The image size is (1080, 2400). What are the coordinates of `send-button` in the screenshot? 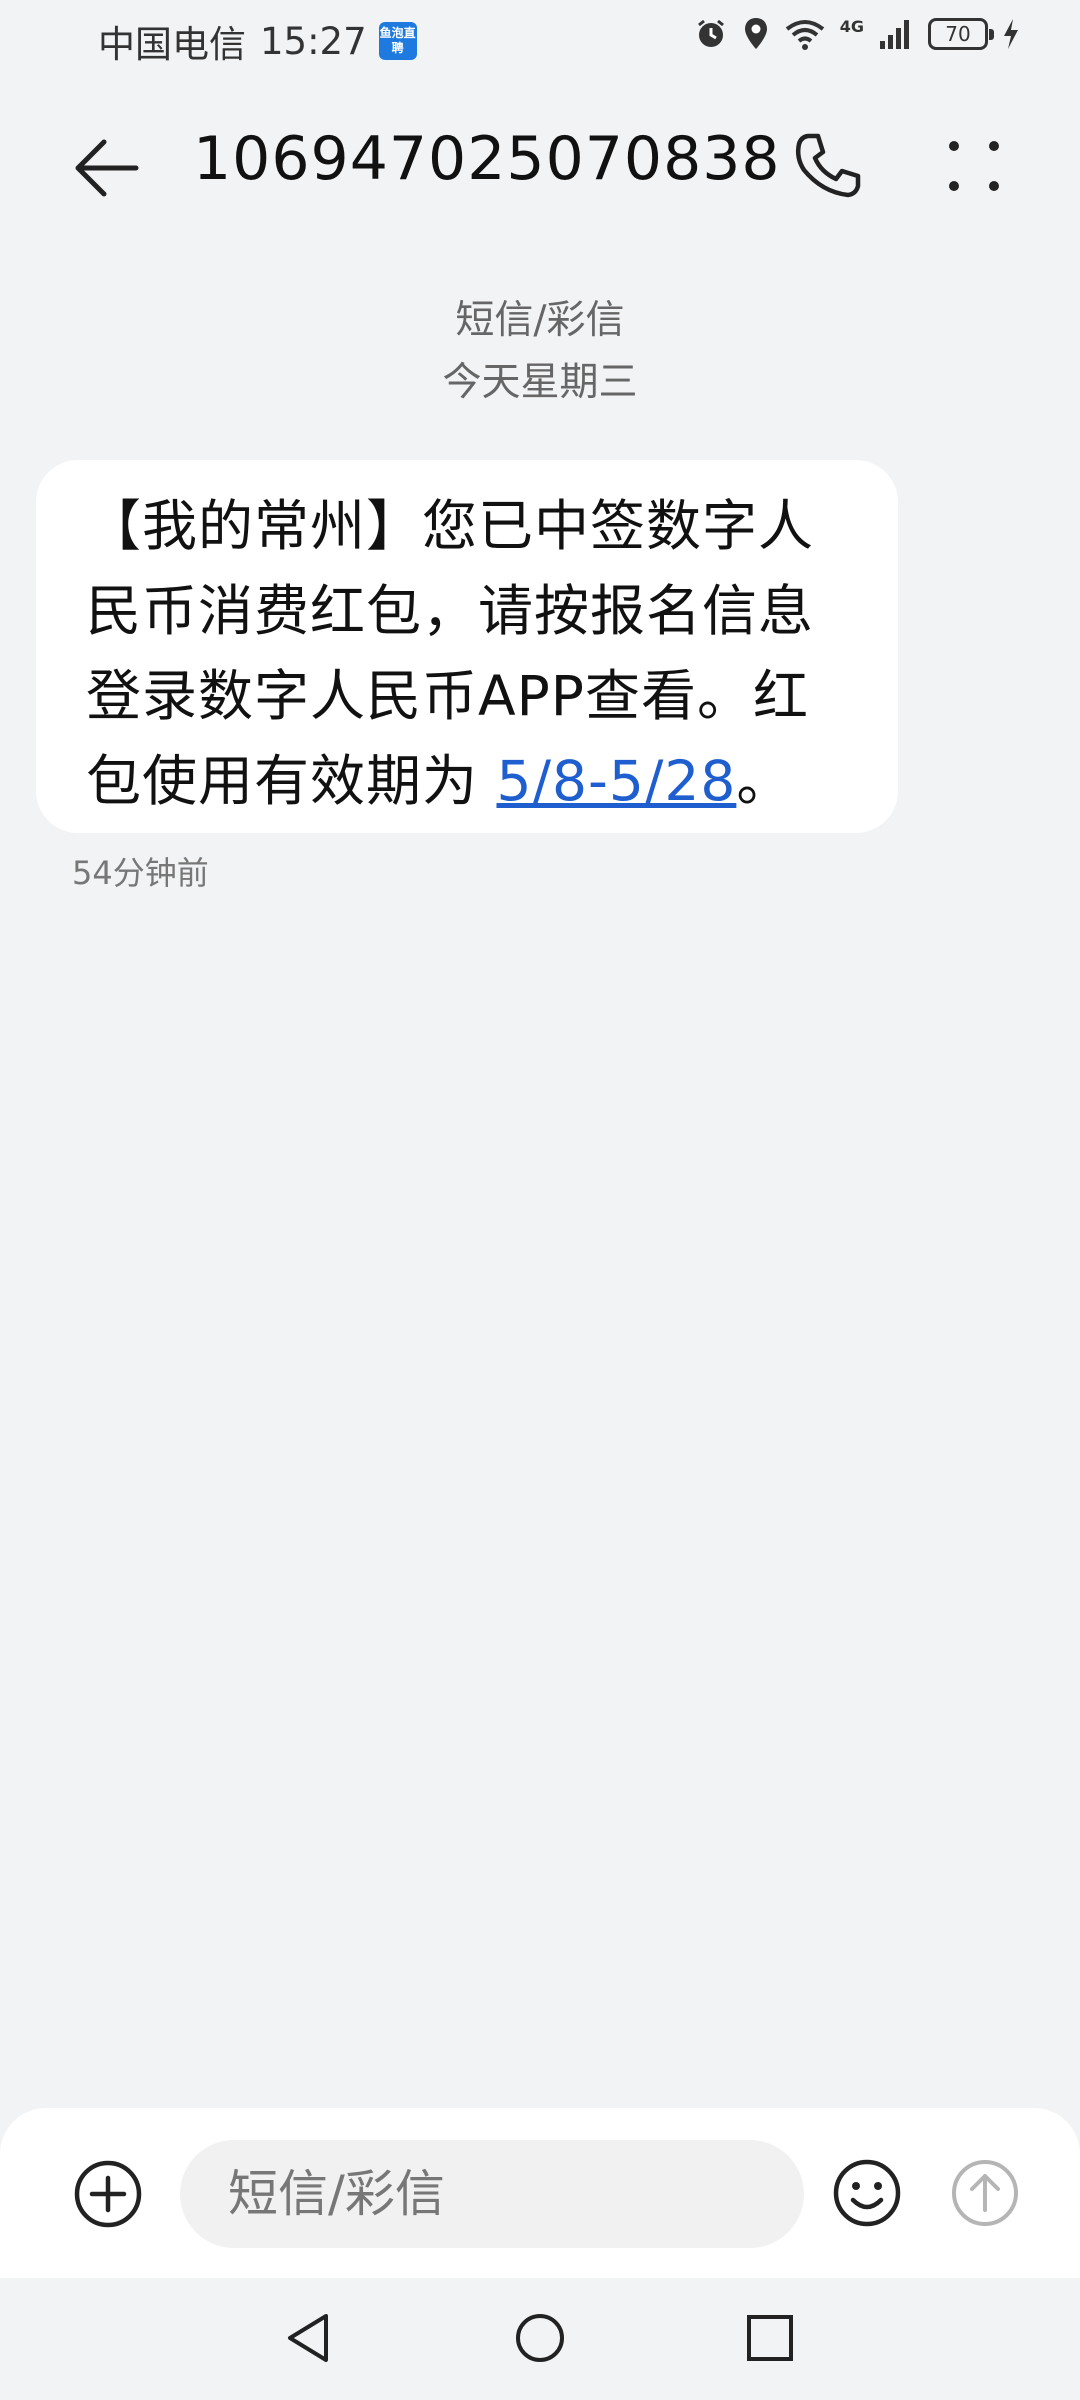 It's located at (985, 2193).